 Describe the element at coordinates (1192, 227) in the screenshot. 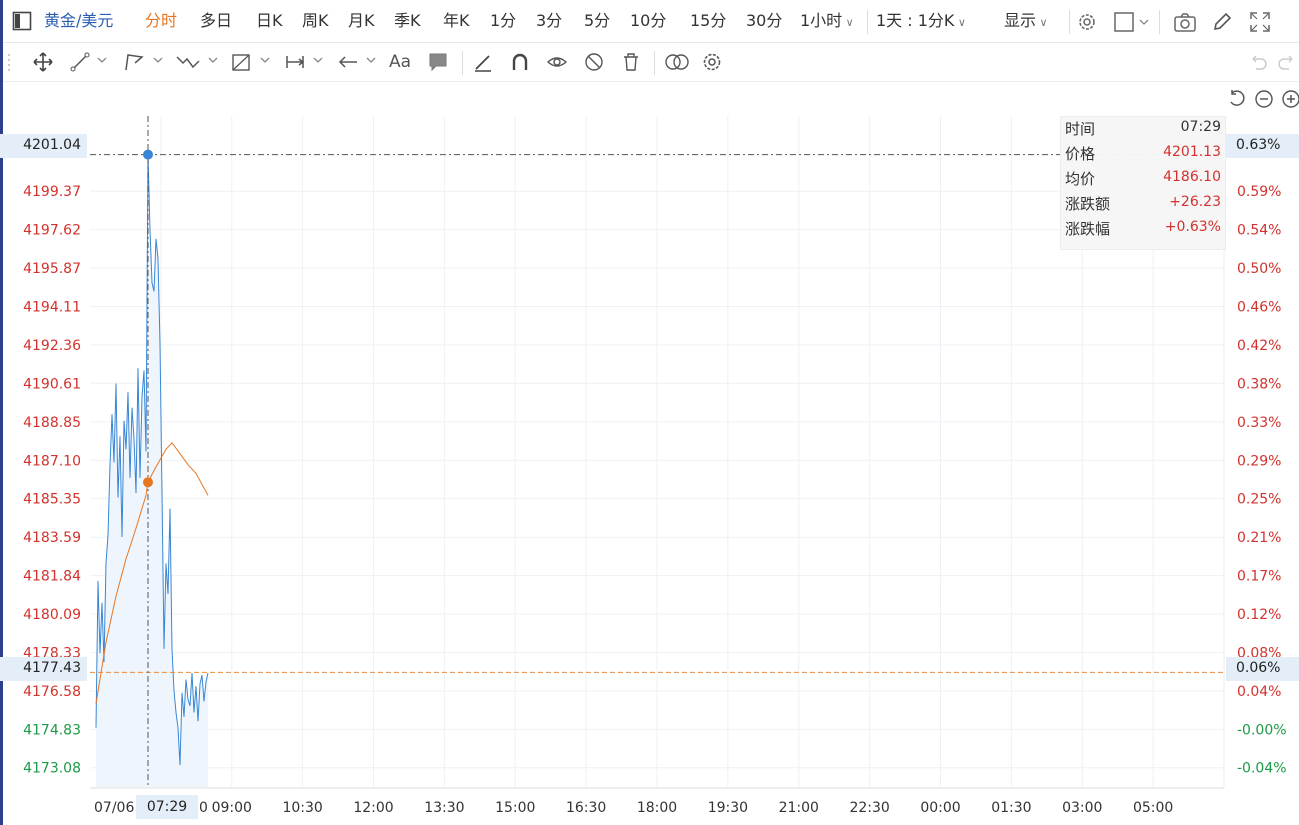

I see `info-value: +0.63%` at that location.